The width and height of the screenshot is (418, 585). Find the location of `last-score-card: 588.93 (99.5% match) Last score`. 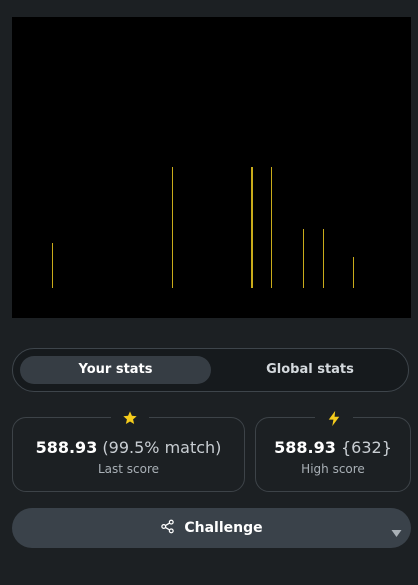

last-score-card: 588.93 (99.5% match) Last score is located at coordinates (128, 450).